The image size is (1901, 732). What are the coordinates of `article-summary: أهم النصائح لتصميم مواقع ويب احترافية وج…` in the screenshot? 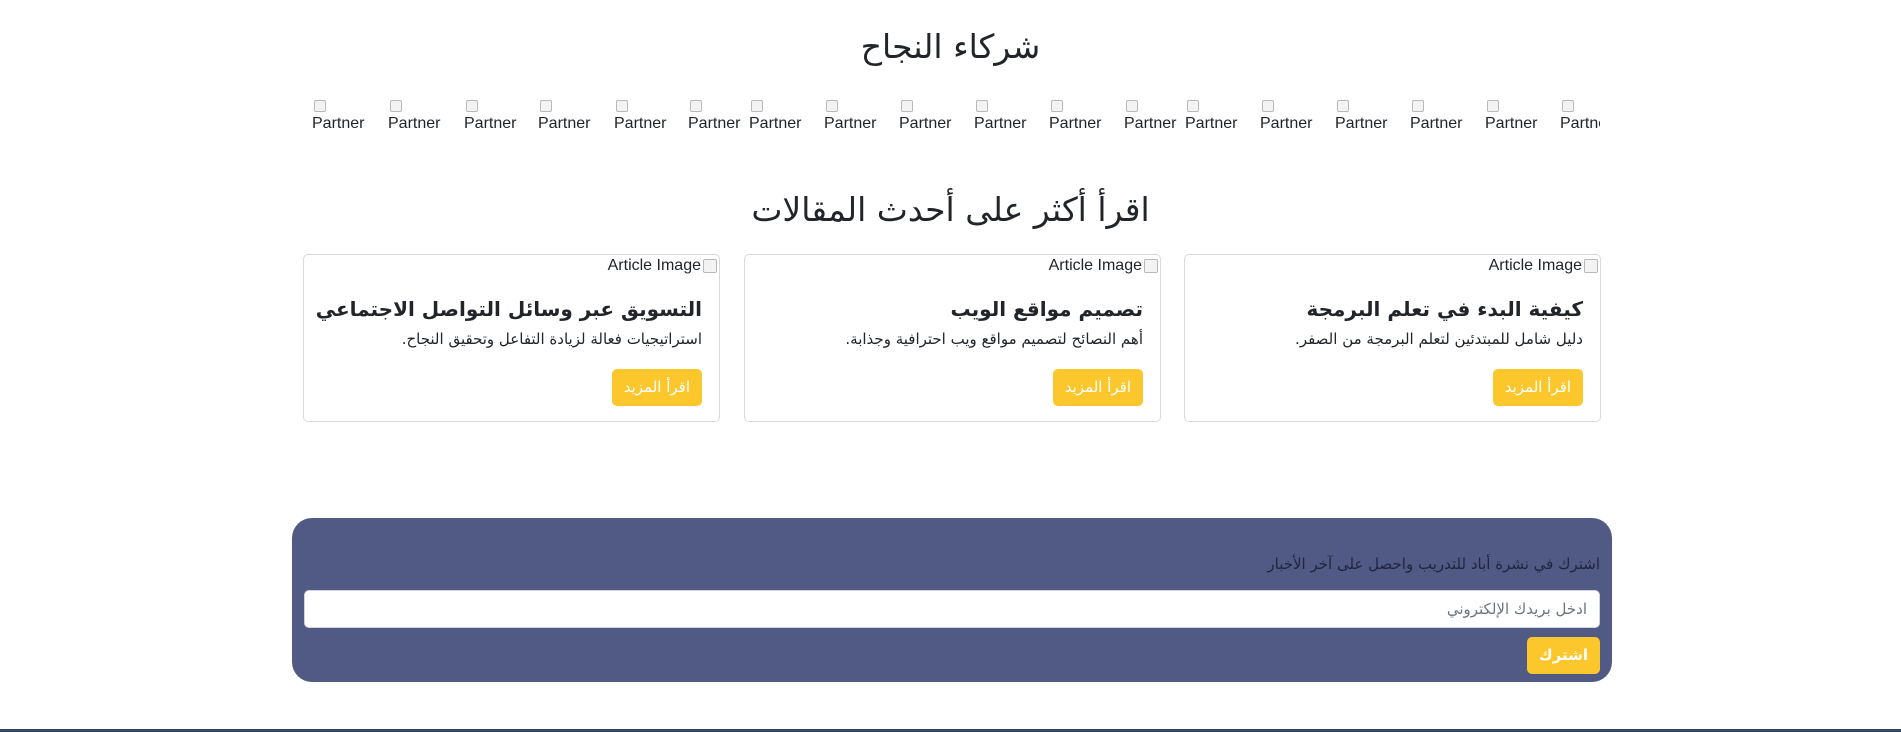 It's located at (994, 339).